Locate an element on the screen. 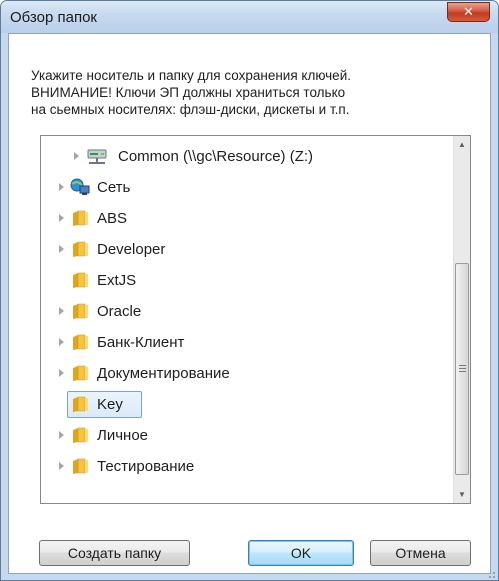 This screenshot has width=499, height=581. new-folder-button: Создать папку is located at coordinates (114, 553).